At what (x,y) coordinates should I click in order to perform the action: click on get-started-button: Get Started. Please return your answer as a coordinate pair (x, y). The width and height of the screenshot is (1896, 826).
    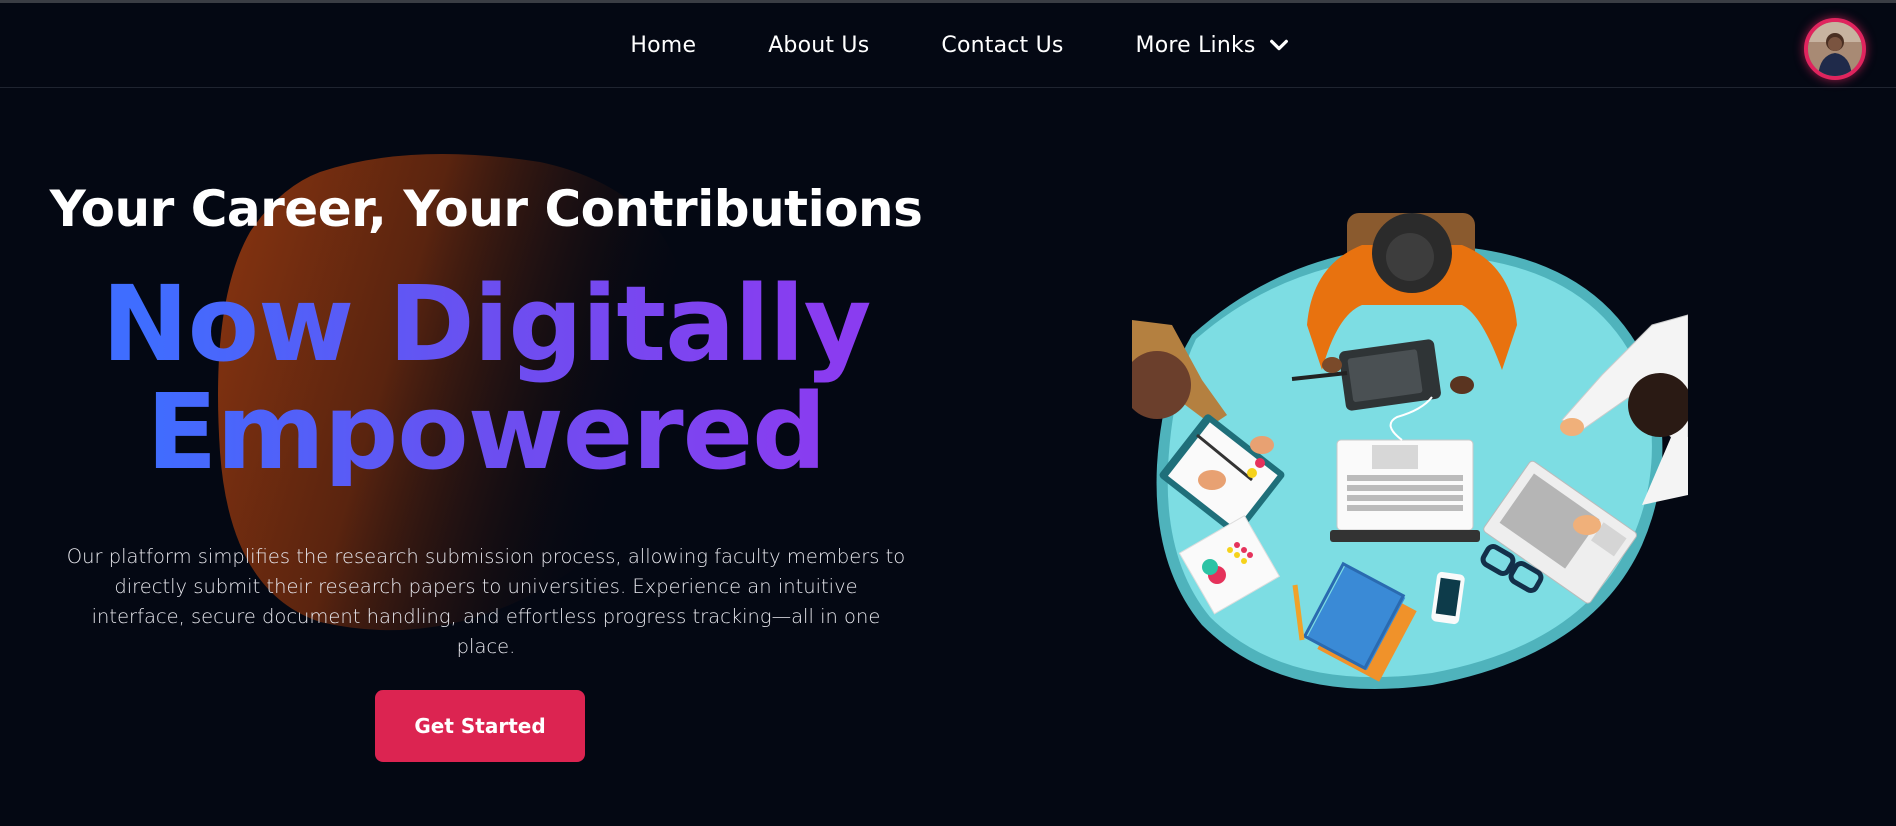
    Looking at the image, I should click on (480, 726).